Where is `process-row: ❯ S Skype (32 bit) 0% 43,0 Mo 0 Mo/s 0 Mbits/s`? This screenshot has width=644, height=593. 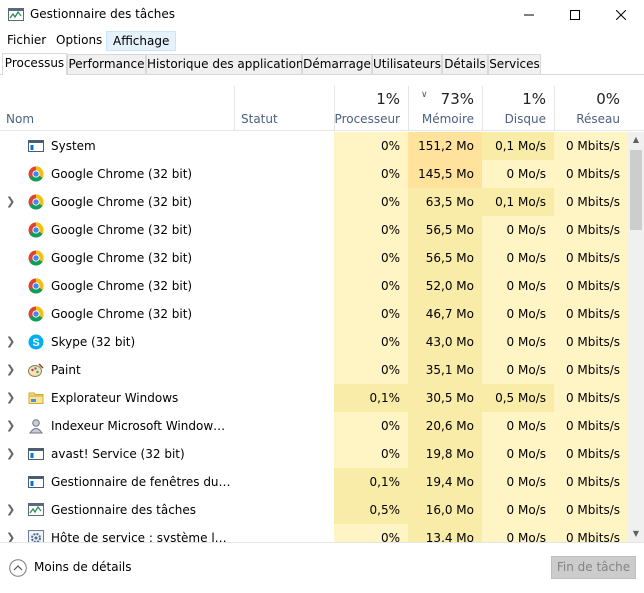 process-row: ❯ S Skype (32 bit) 0% 43,0 Mo 0 Mo/s 0 Mbits/s is located at coordinates (314, 342).